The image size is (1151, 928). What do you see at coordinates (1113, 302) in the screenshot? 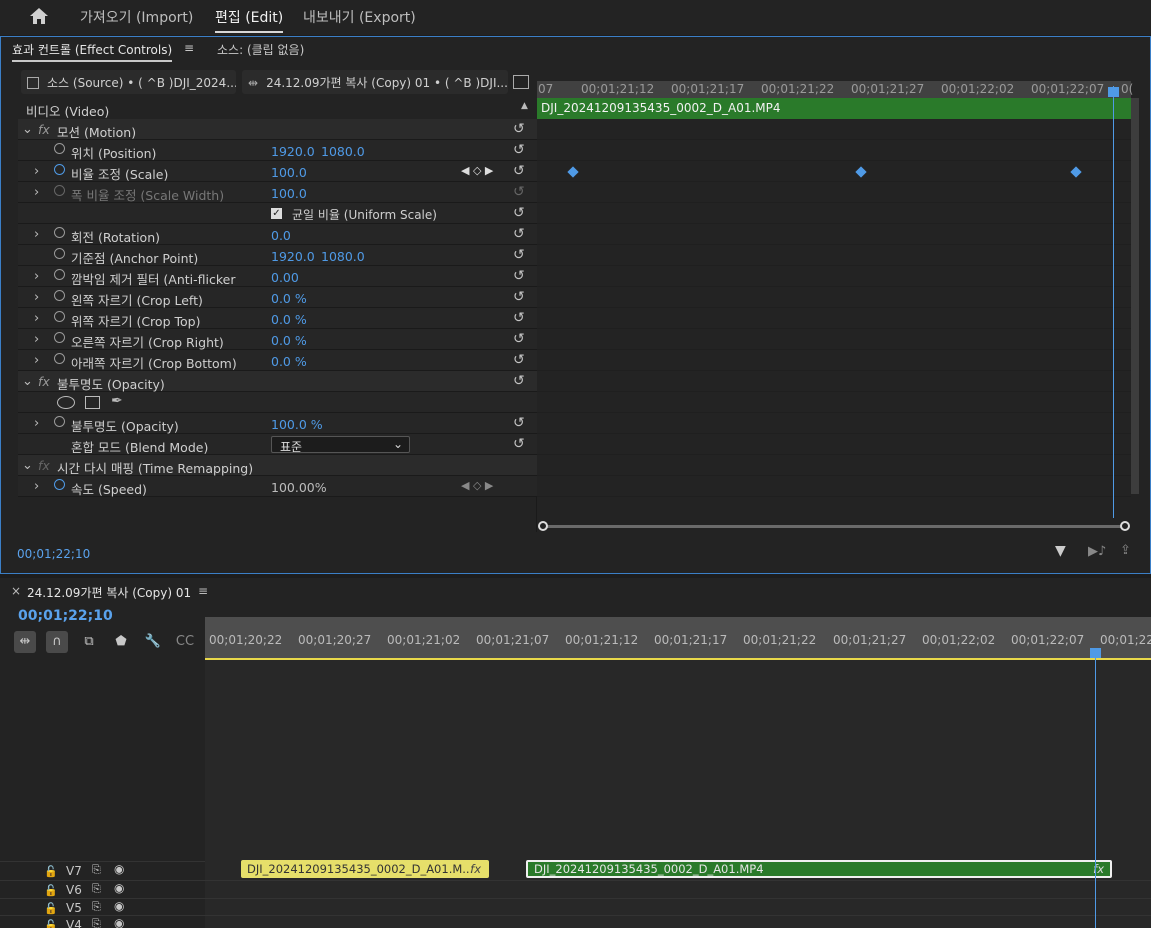
I see `ec-playhead` at bounding box center [1113, 302].